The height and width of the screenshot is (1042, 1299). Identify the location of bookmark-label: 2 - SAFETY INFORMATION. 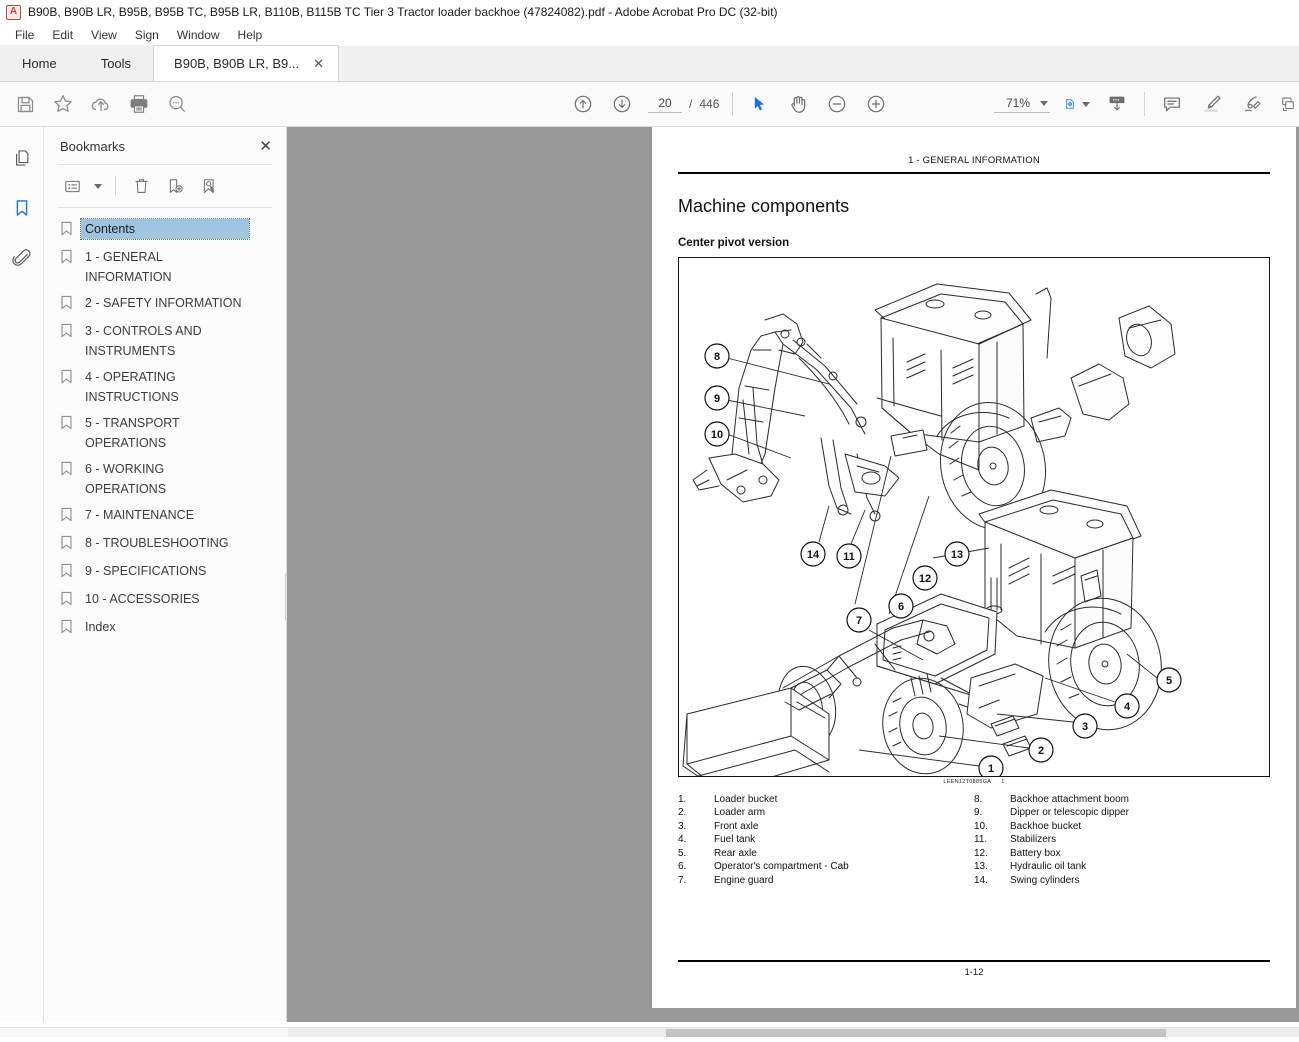
(163, 303).